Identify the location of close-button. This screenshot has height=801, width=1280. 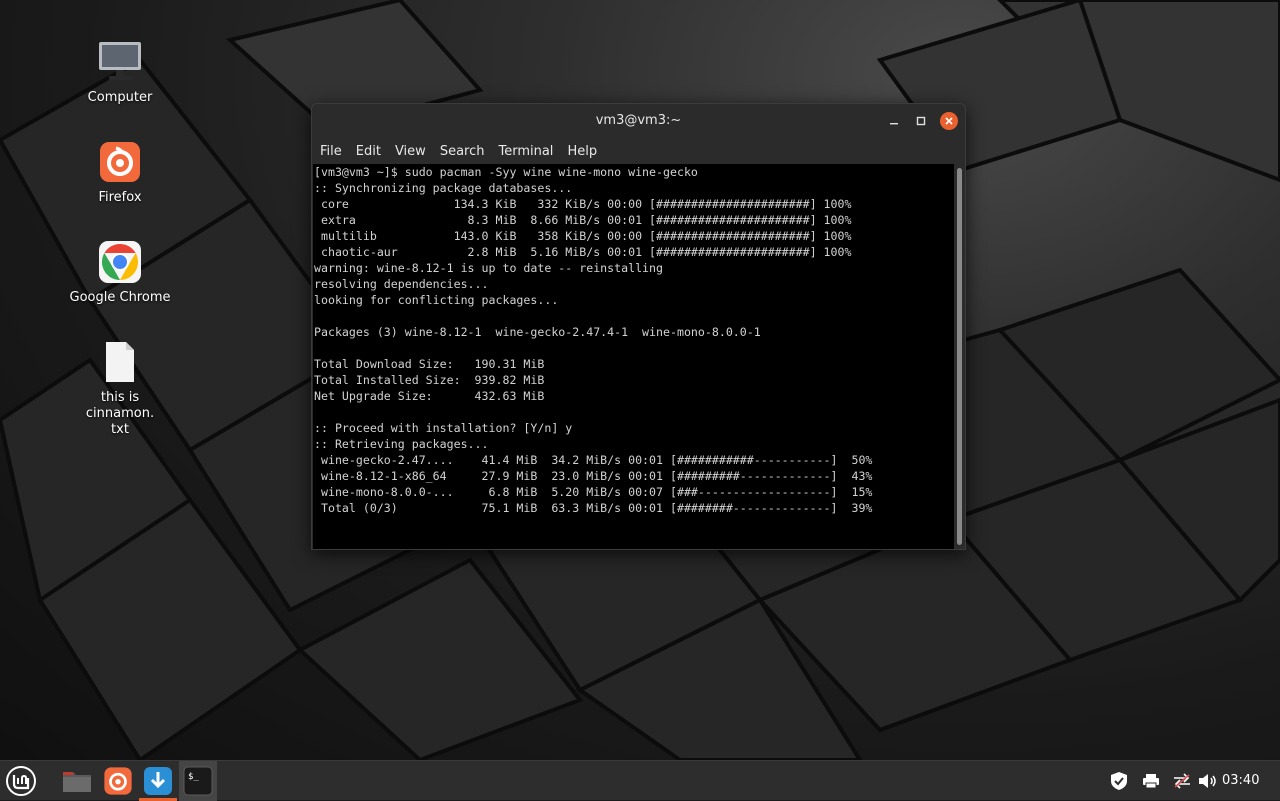
(949, 121).